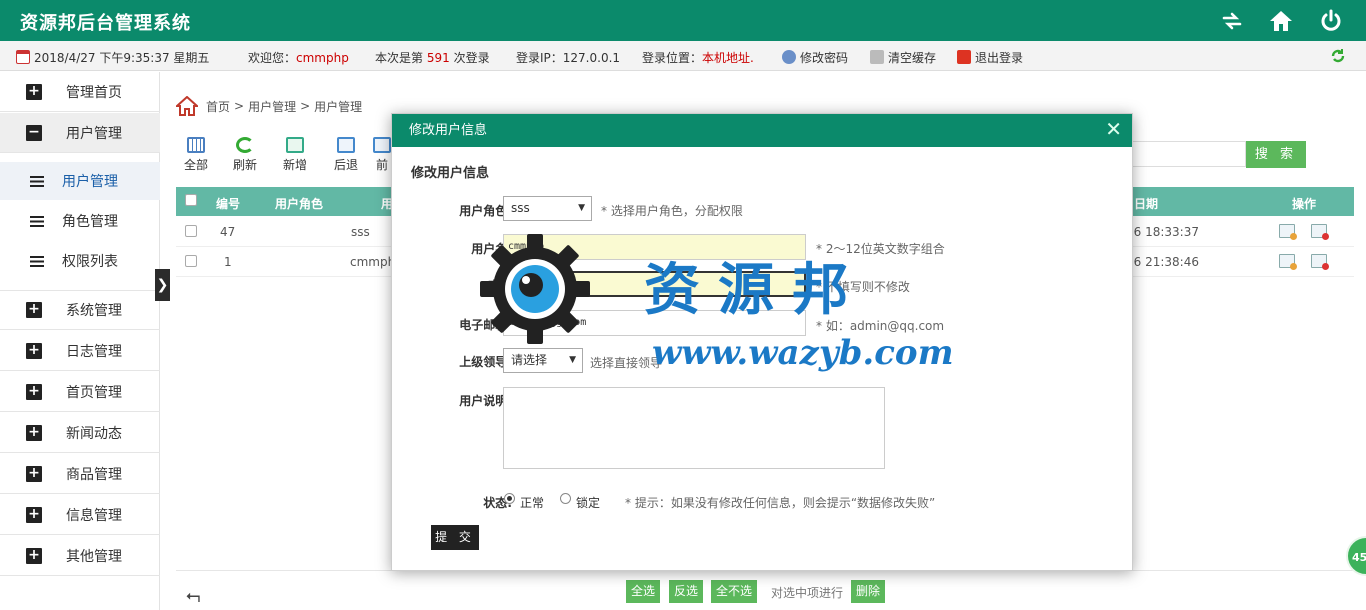 This screenshot has width=1366, height=610. I want to click on back-arrow-icon: ⮢, so click(193, 595).